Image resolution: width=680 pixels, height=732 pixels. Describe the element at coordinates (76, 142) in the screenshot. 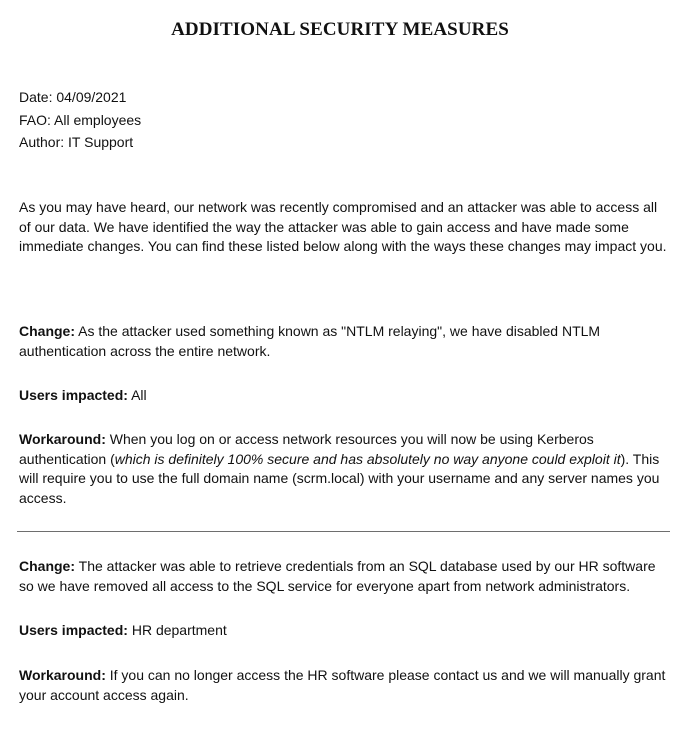

I see `meta-author: Author: IT Support` at that location.